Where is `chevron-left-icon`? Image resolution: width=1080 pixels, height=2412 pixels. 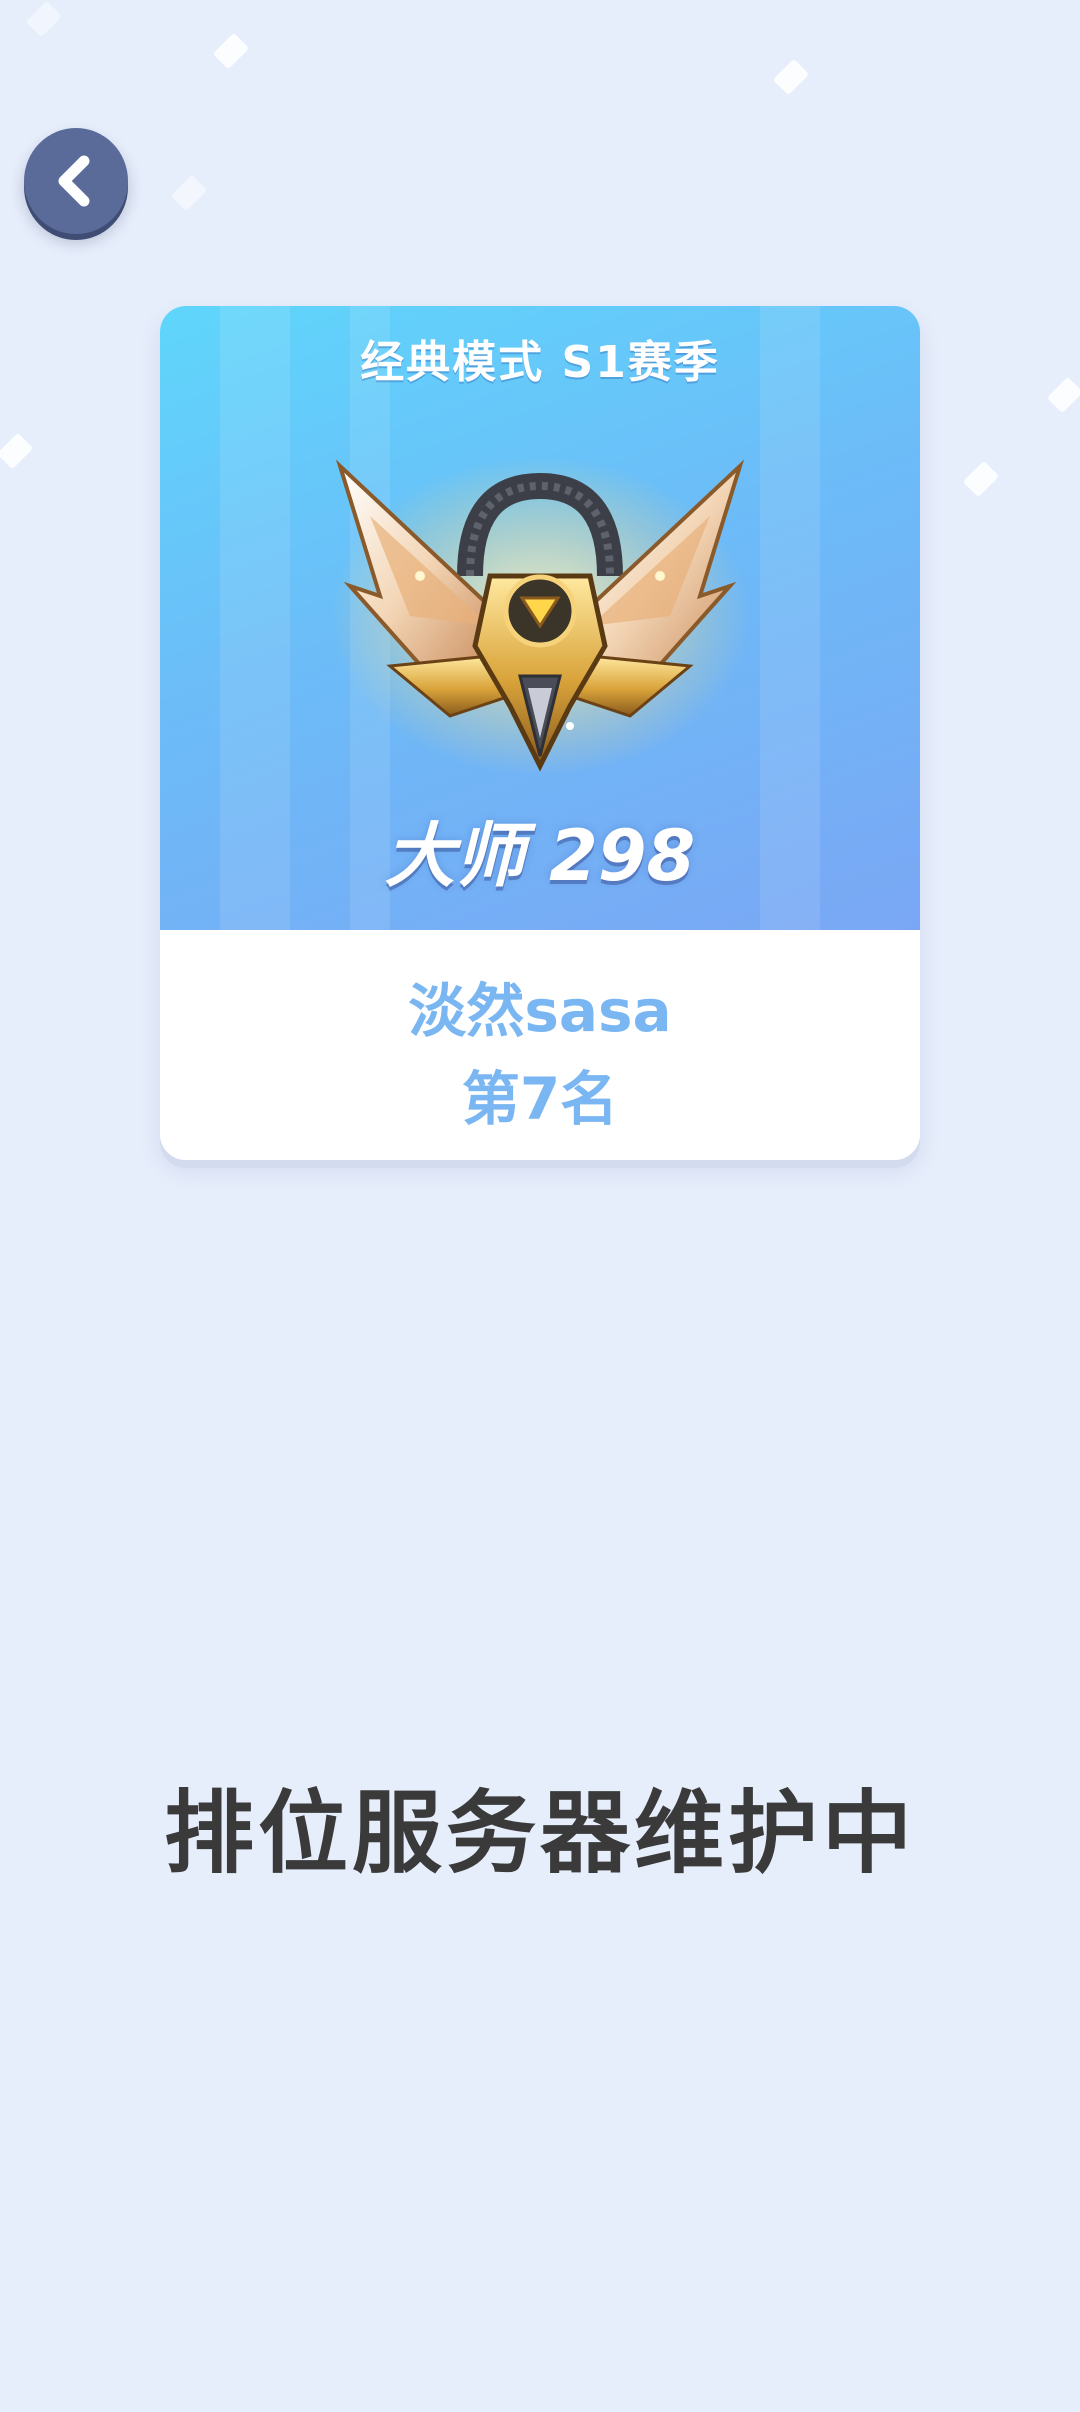
chevron-left-icon is located at coordinates (74, 181).